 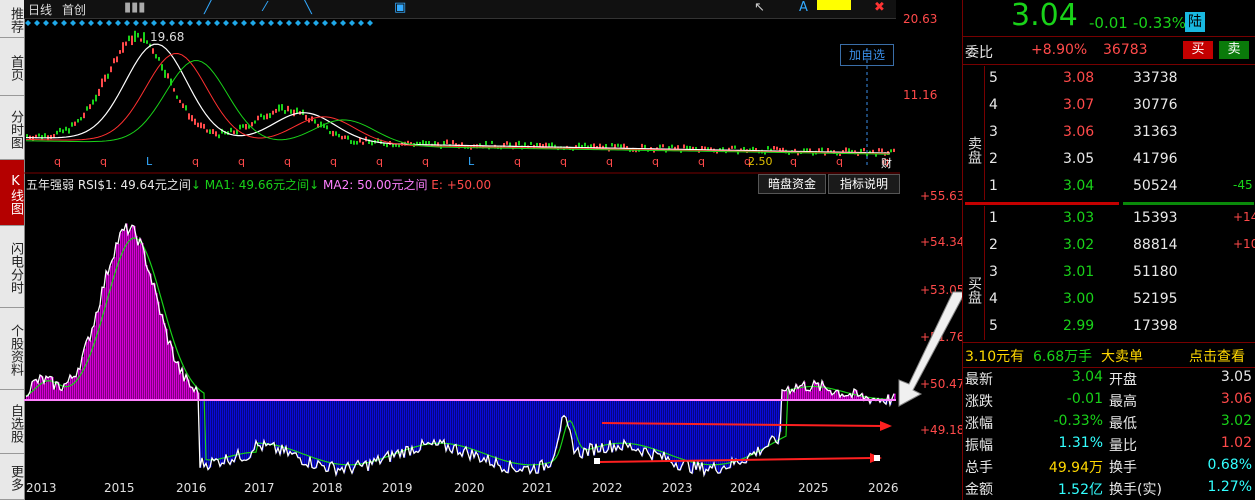 I want to click on ask-row: 1 3.04 50524 -45, so click(x=1120, y=187).